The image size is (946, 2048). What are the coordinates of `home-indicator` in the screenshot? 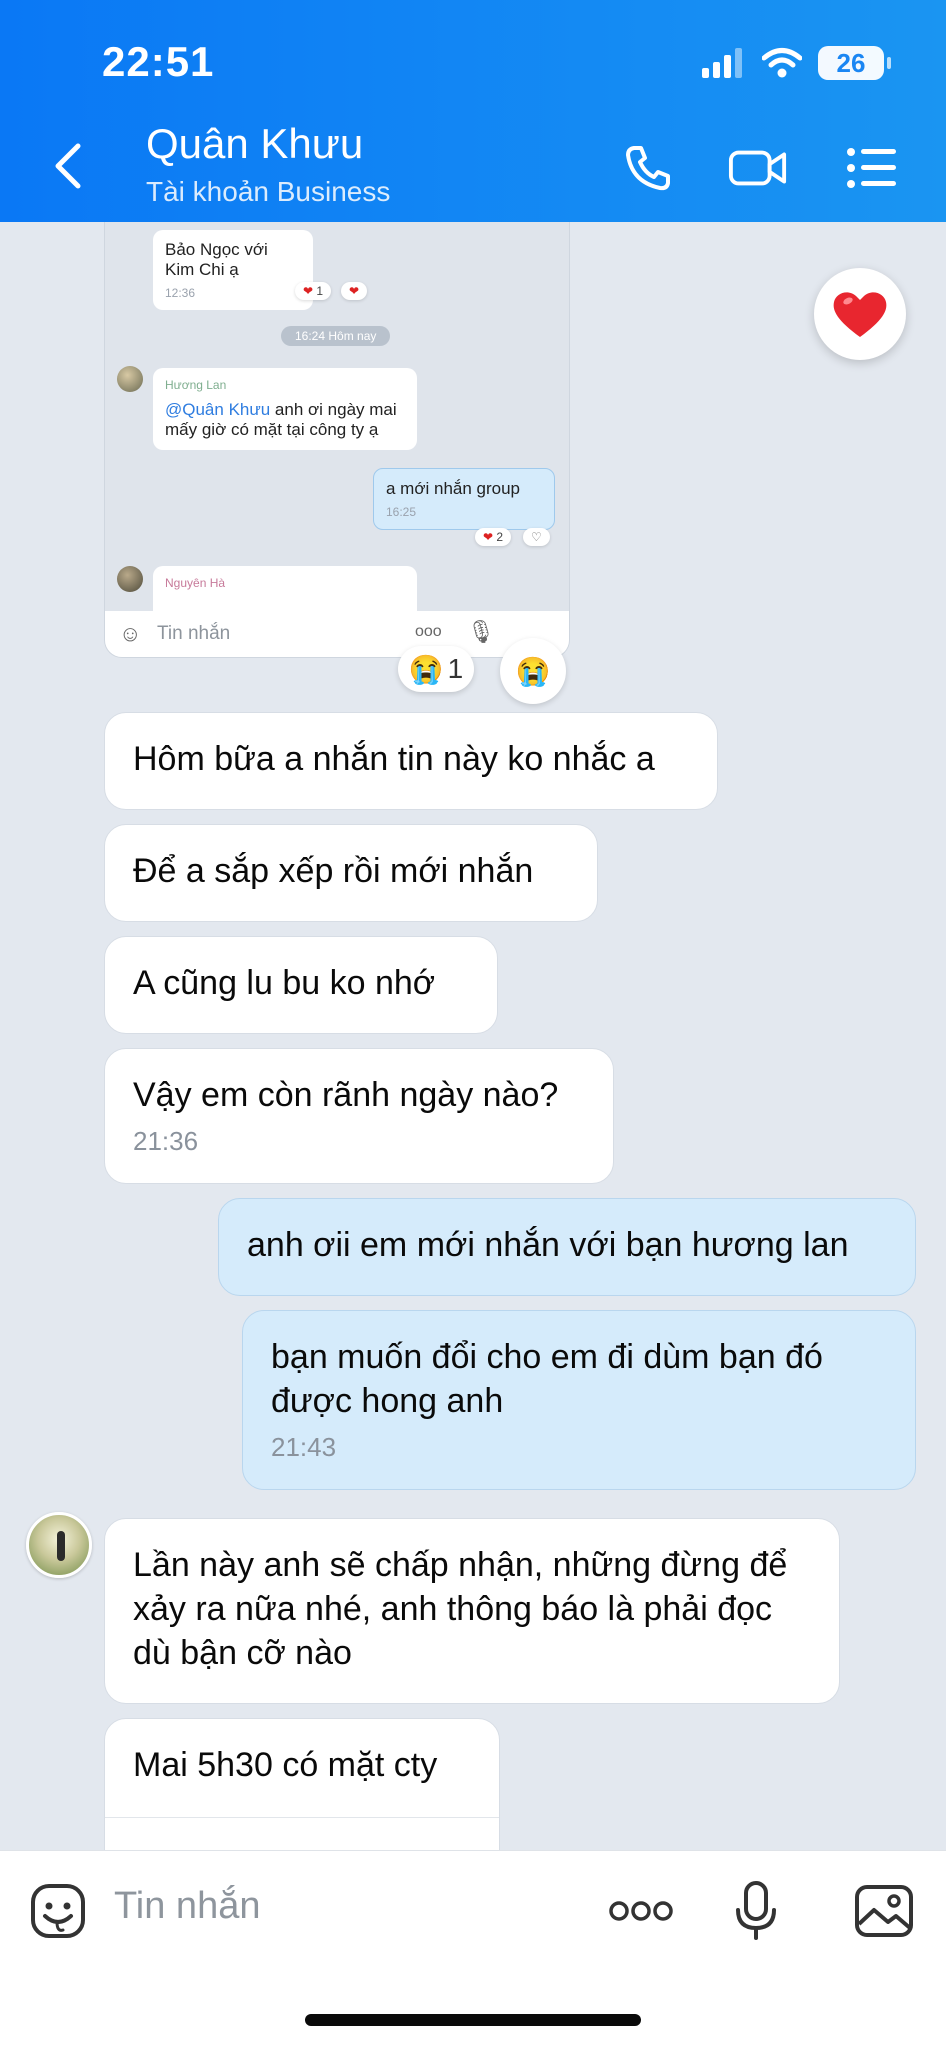 It's located at (473, 2020).